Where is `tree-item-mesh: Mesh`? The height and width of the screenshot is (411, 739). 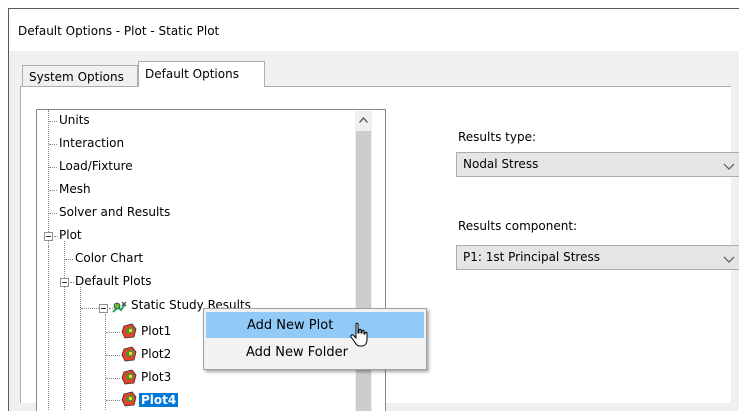
tree-item-mesh: Mesh is located at coordinates (75, 191).